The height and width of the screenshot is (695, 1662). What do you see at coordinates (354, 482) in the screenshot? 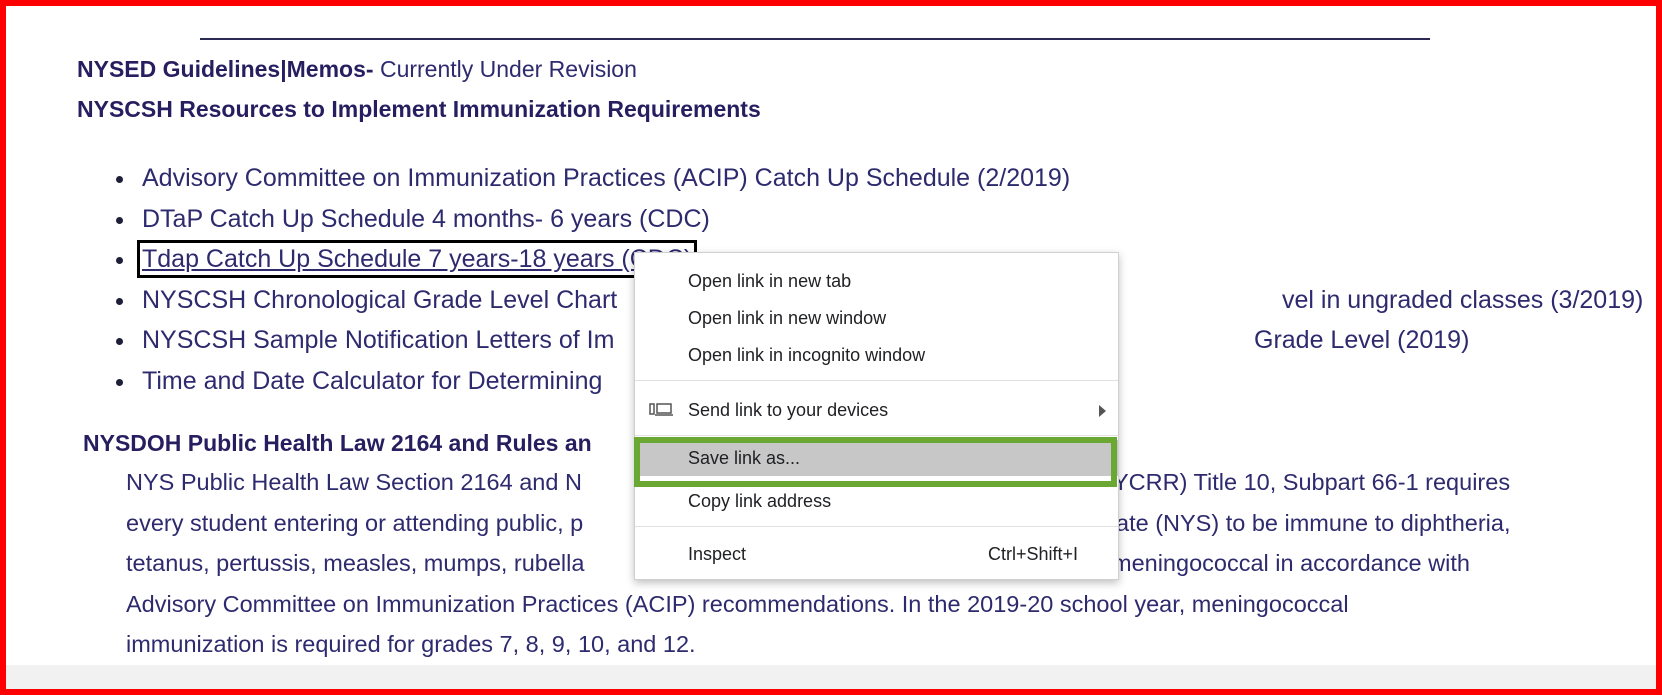
I see `paragraph-line-1-left: NYS Public Health Law Section 2164 and N` at bounding box center [354, 482].